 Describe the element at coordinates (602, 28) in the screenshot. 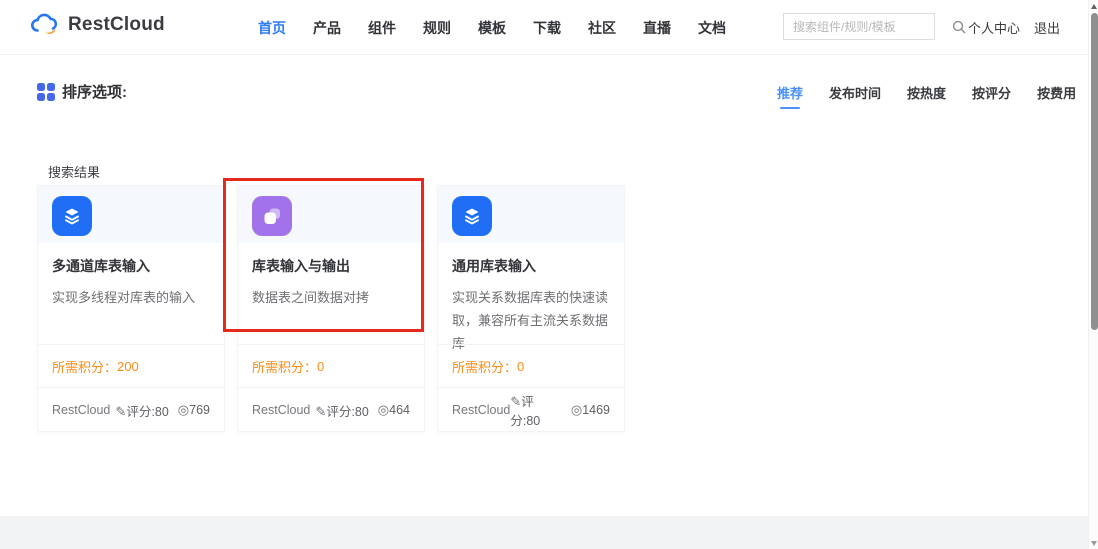

I see `nav-item-community: 社区` at that location.